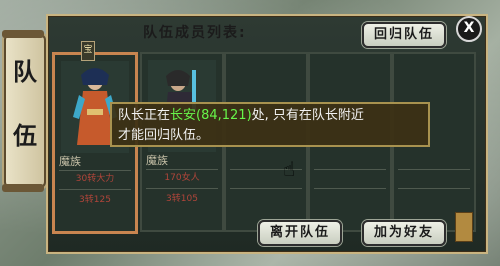 The image size is (500, 266). What do you see at coordinates (289, 169) in the screenshot?
I see `hand-cursor-icon: ☝` at bounding box center [289, 169].